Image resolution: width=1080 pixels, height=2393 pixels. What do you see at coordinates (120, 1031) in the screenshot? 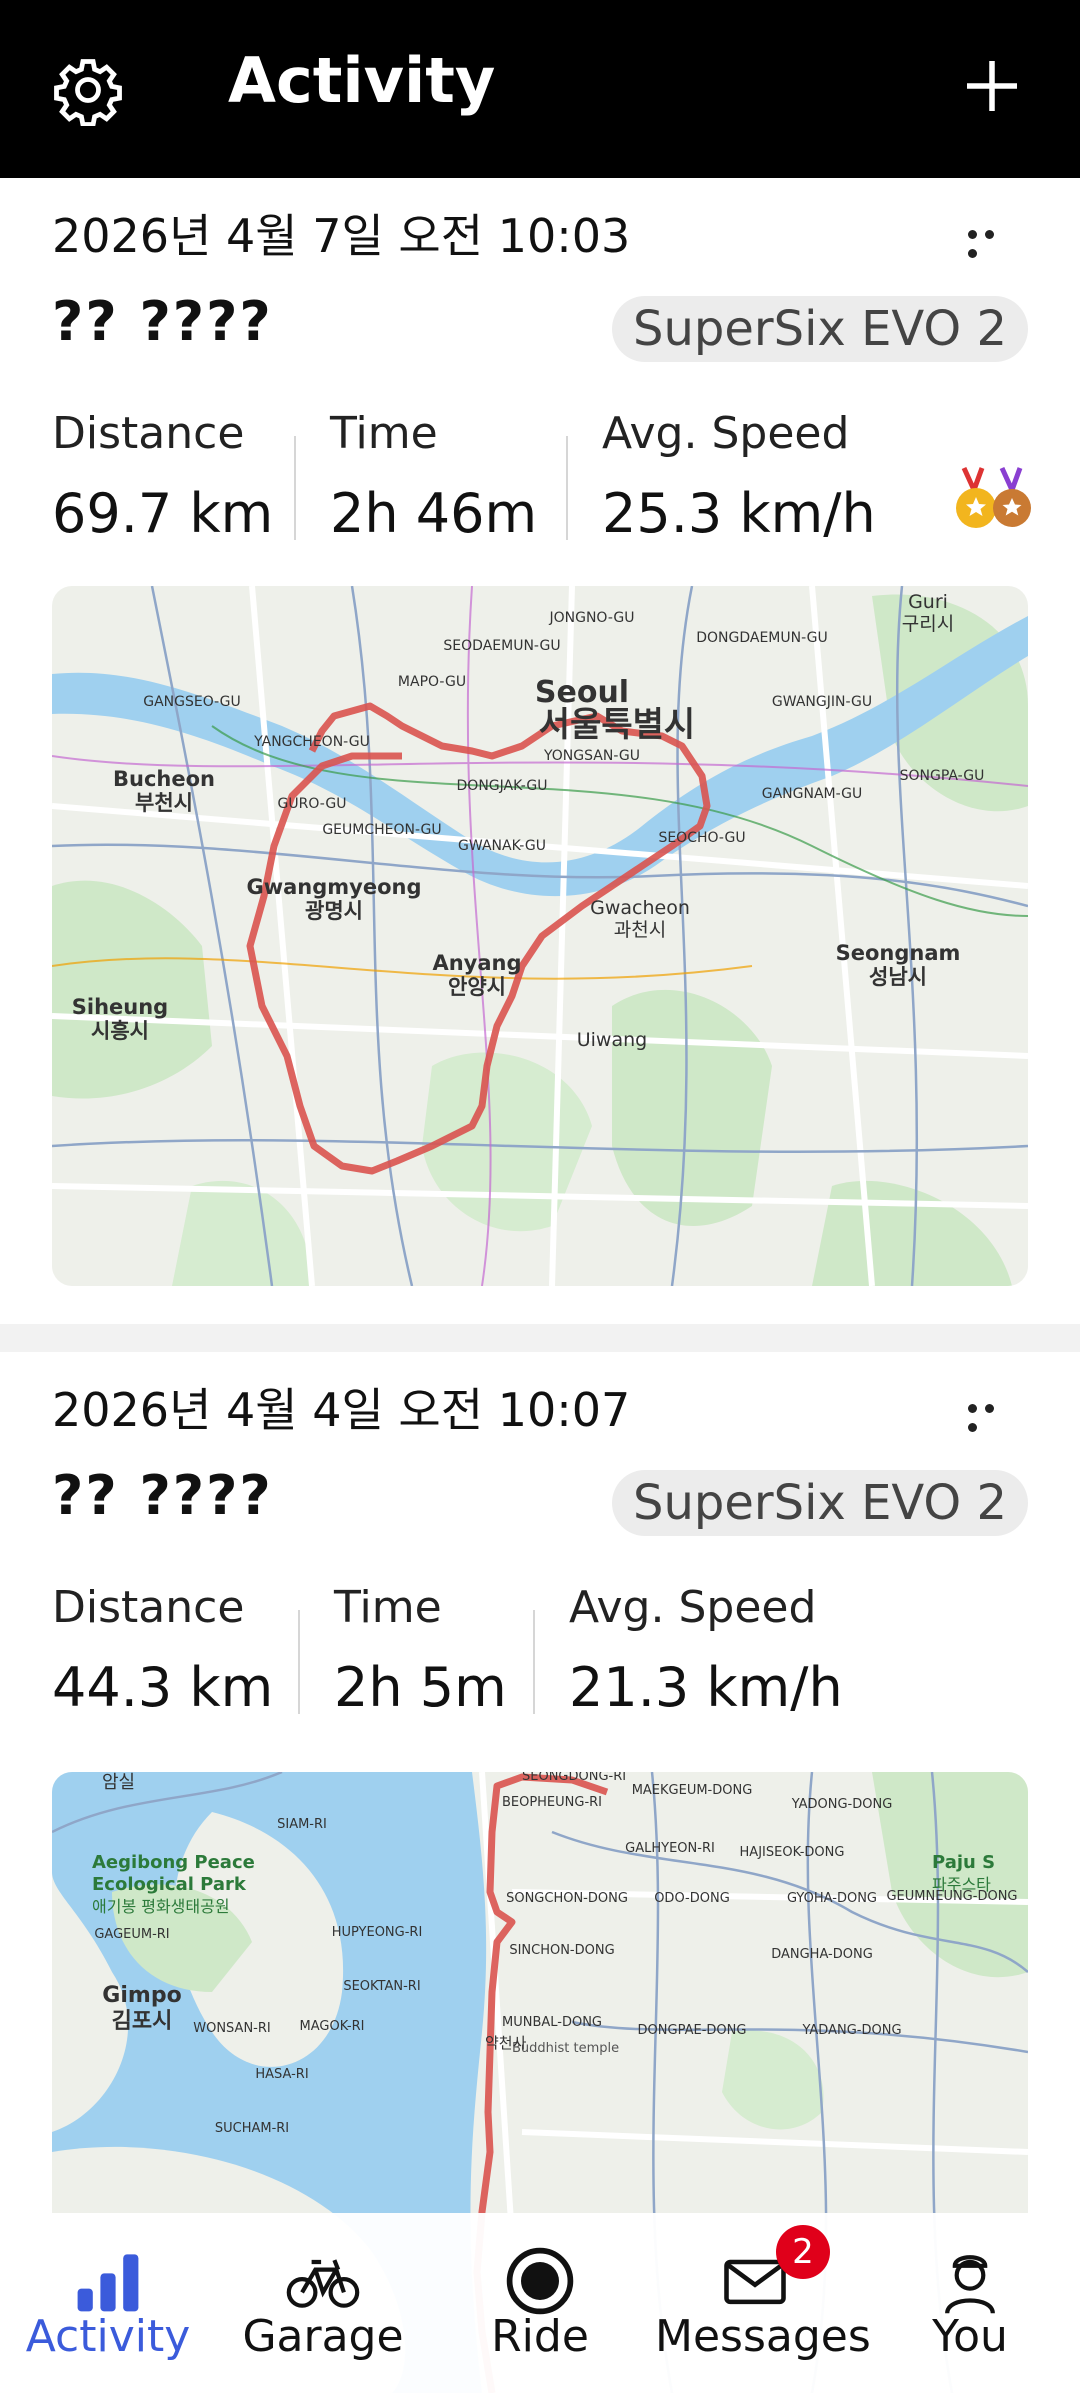
I see `map-label-siheung-ko: 시흥시` at bounding box center [120, 1031].